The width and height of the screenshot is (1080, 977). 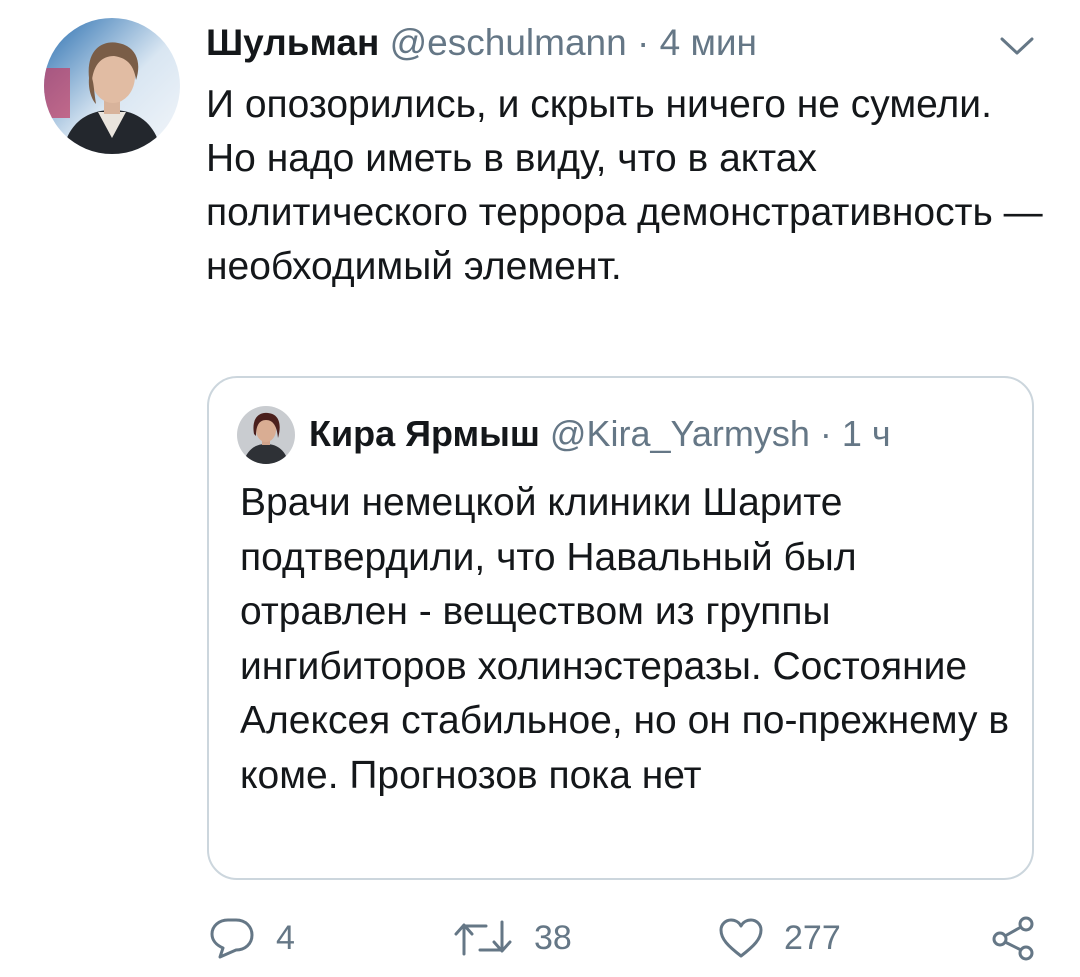 What do you see at coordinates (112, 86) in the screenshot?
I see `author-avatar` at bounding box center [112, 86].